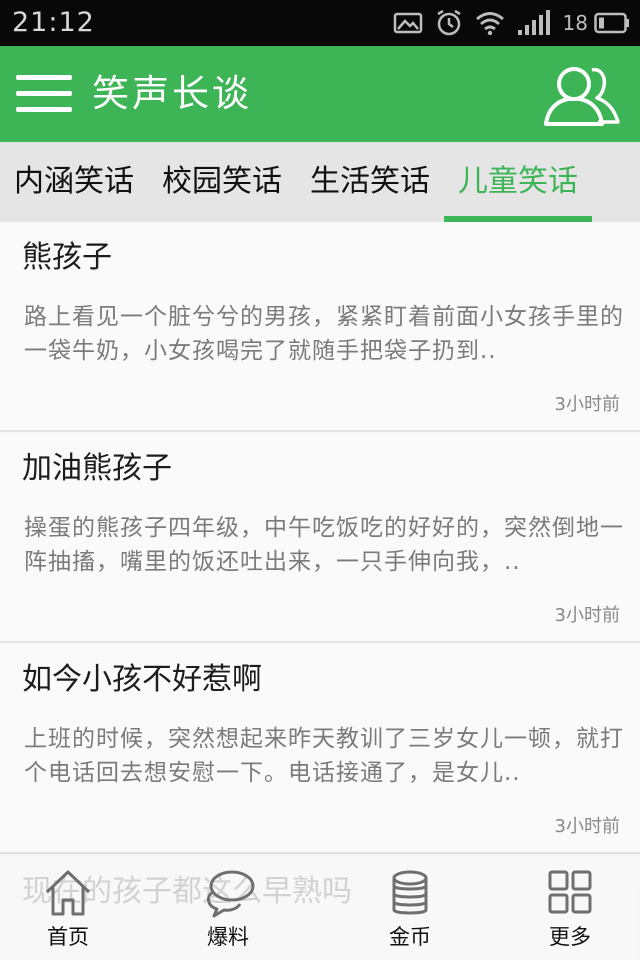 The width and height of the screenshot is (640, 960). Describe the element at coordinates (44, 94) in the screenshot. I see `menu-icon` at that location.